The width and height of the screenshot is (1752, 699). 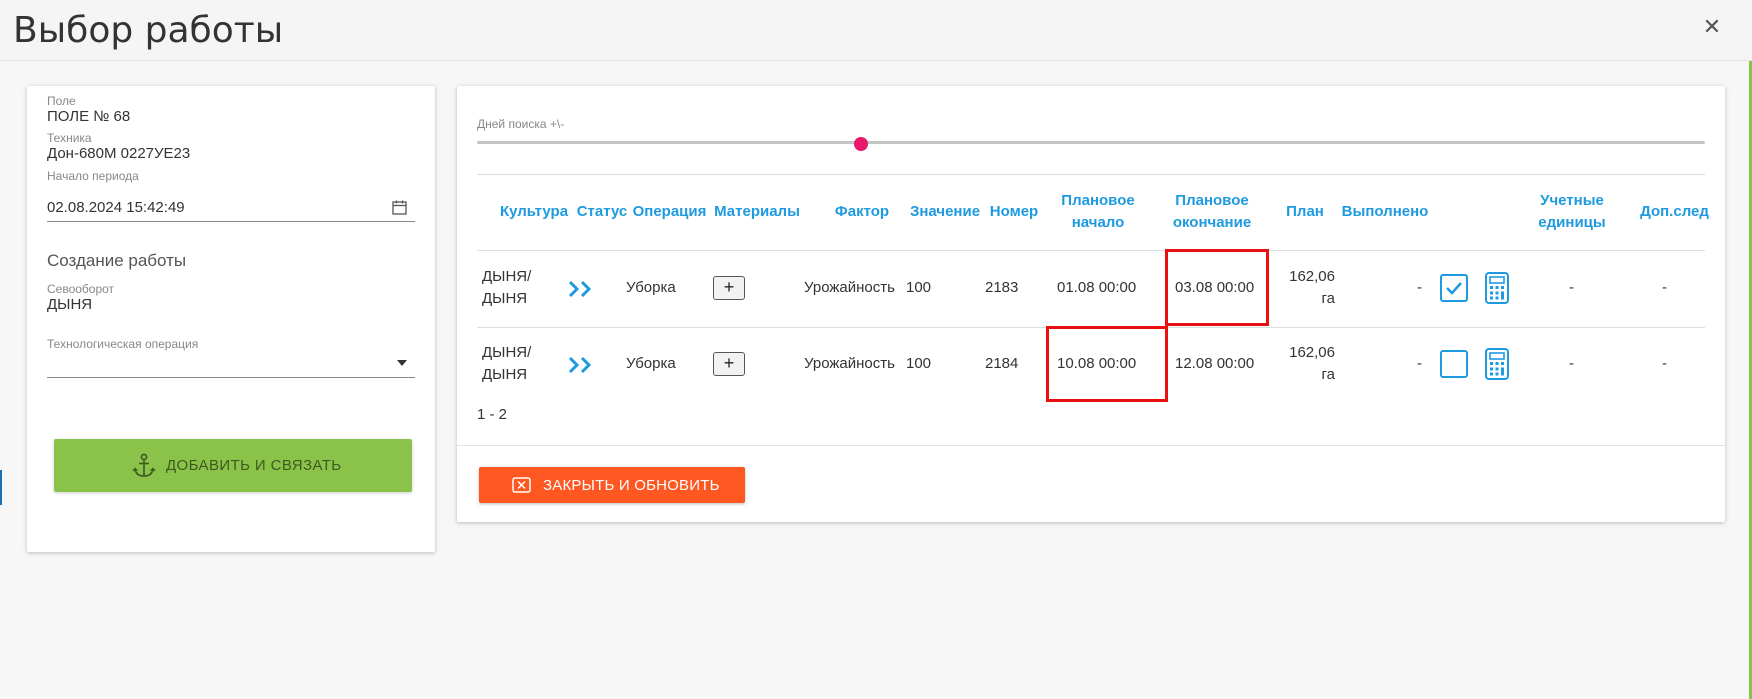 What do you see at coordinates (1091, 445) in the screenshot?
I see `footer-divider` at bounding box center [1091, 445].